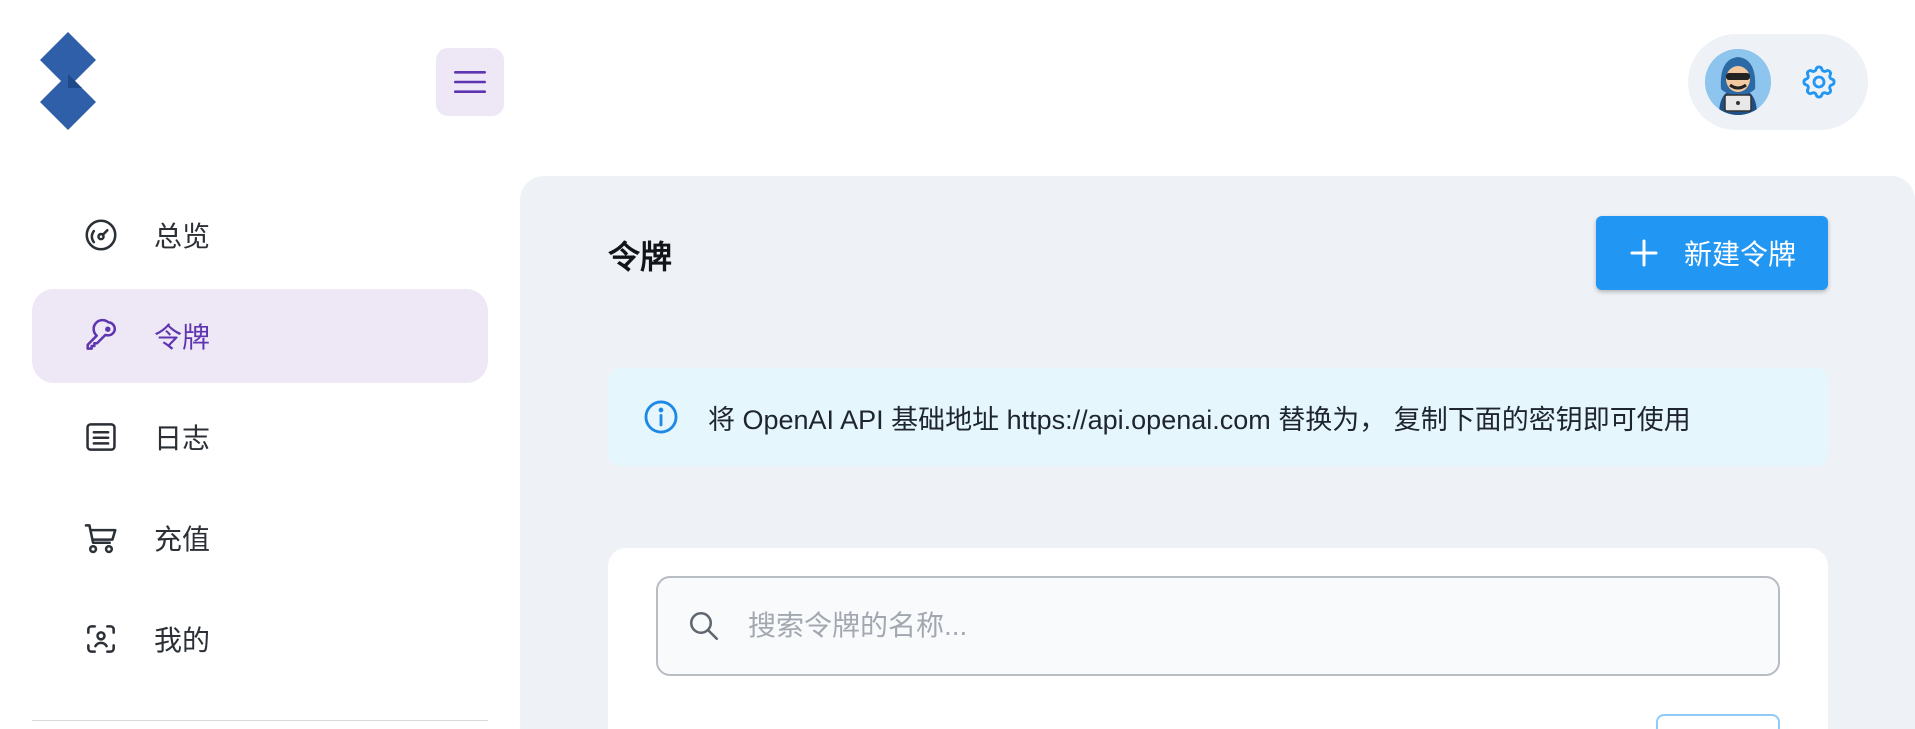 This screenshot has width=1915, height=729. I want to click on sidebar-item-label: 充值, so click(182, 539).